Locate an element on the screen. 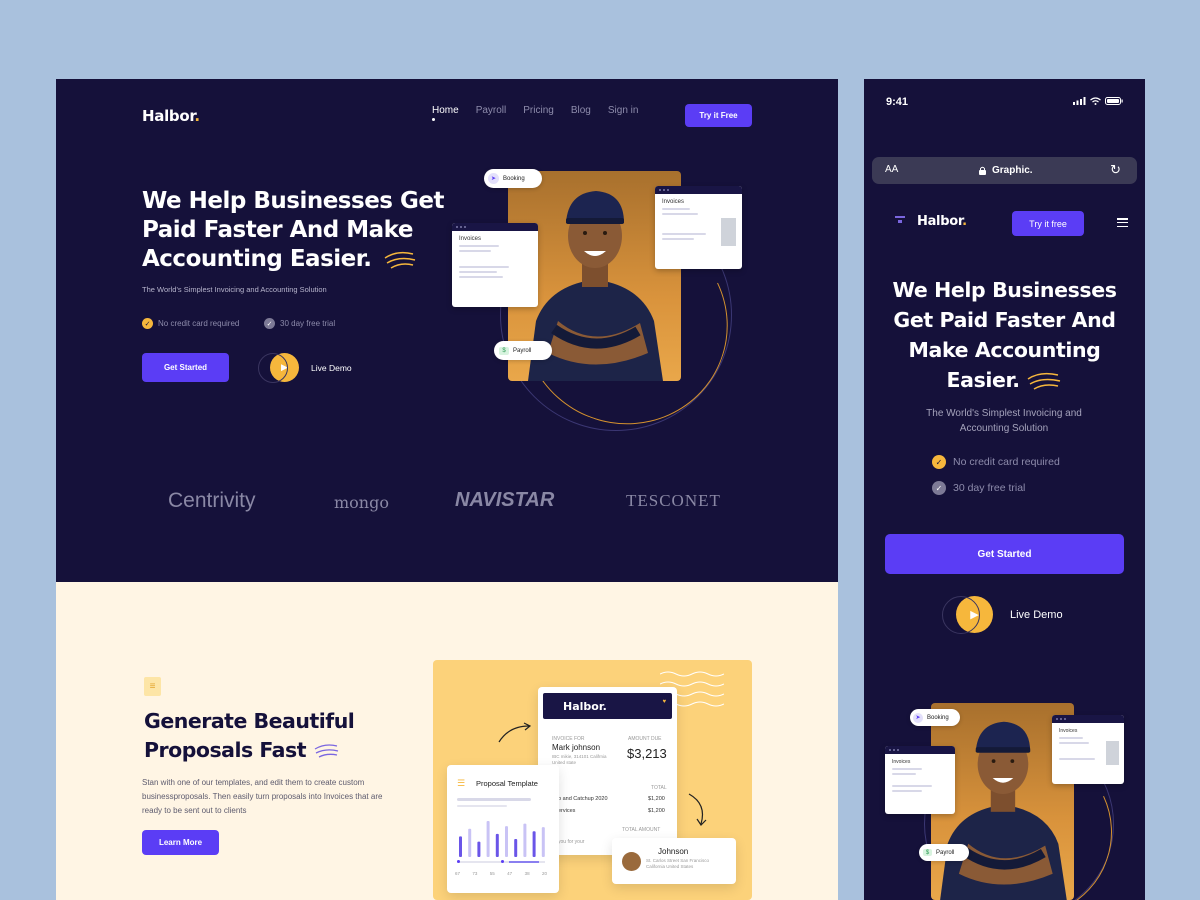  nav-payroll: Payroll is located at coordinates (491, 110).